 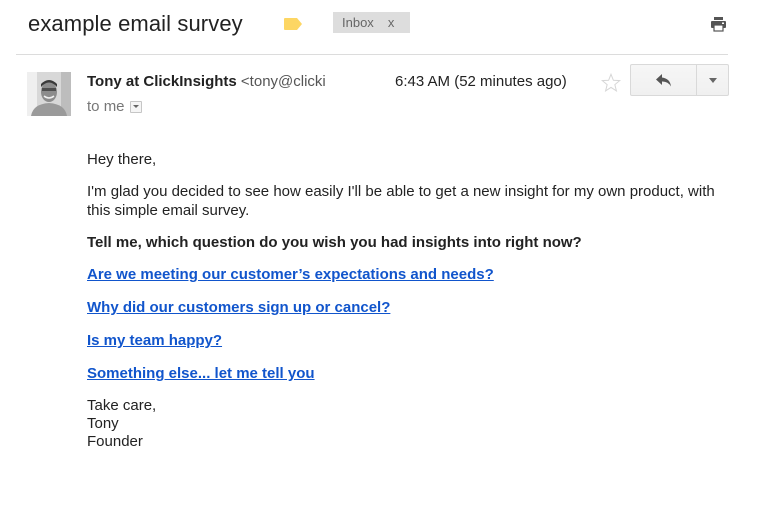 I want to click on survey-answer-link: Something else... let me tell you, so click(x=407, y=373).